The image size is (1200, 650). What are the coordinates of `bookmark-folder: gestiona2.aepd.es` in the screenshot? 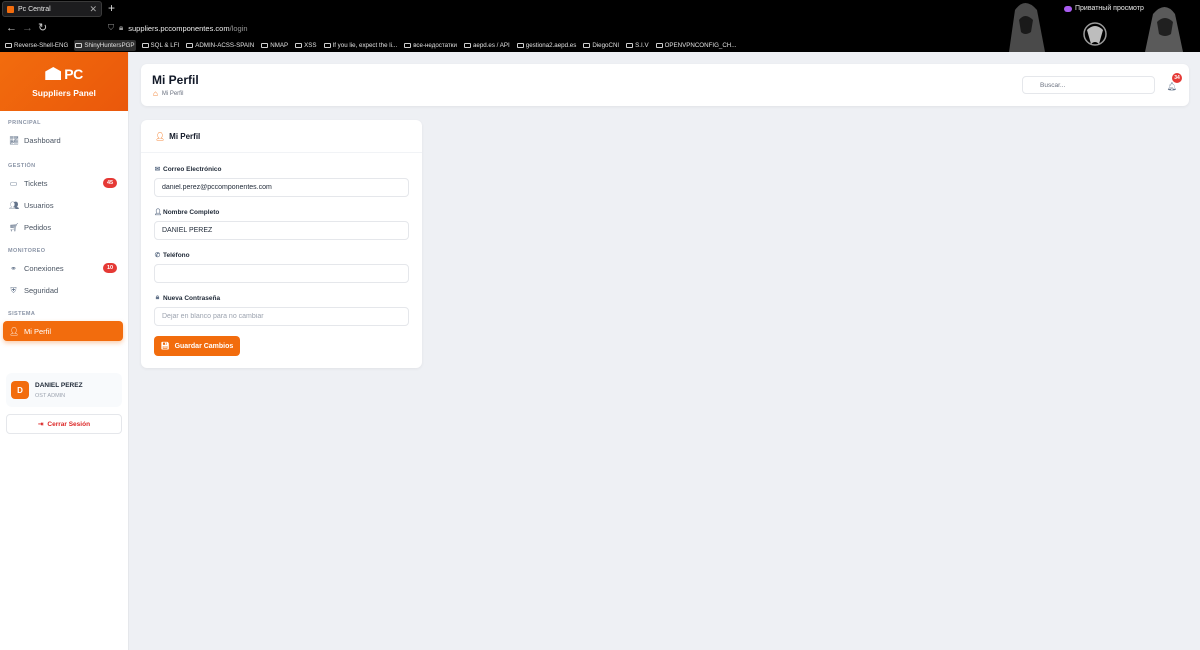 It's located at (547, 45).